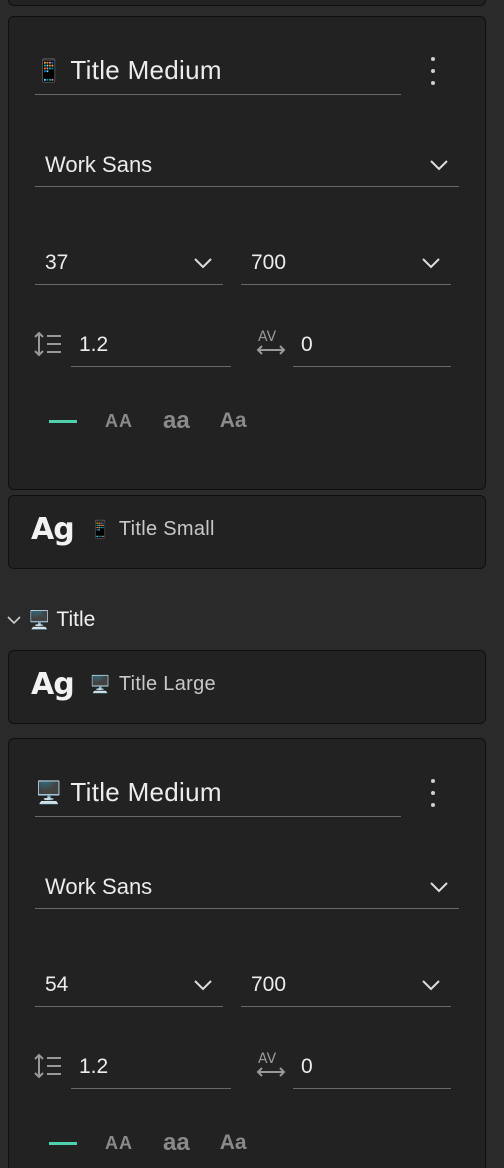 The height and width of the screenshot is (1168, 504). I want to click on style-label: Title Large, so click(167, 684).